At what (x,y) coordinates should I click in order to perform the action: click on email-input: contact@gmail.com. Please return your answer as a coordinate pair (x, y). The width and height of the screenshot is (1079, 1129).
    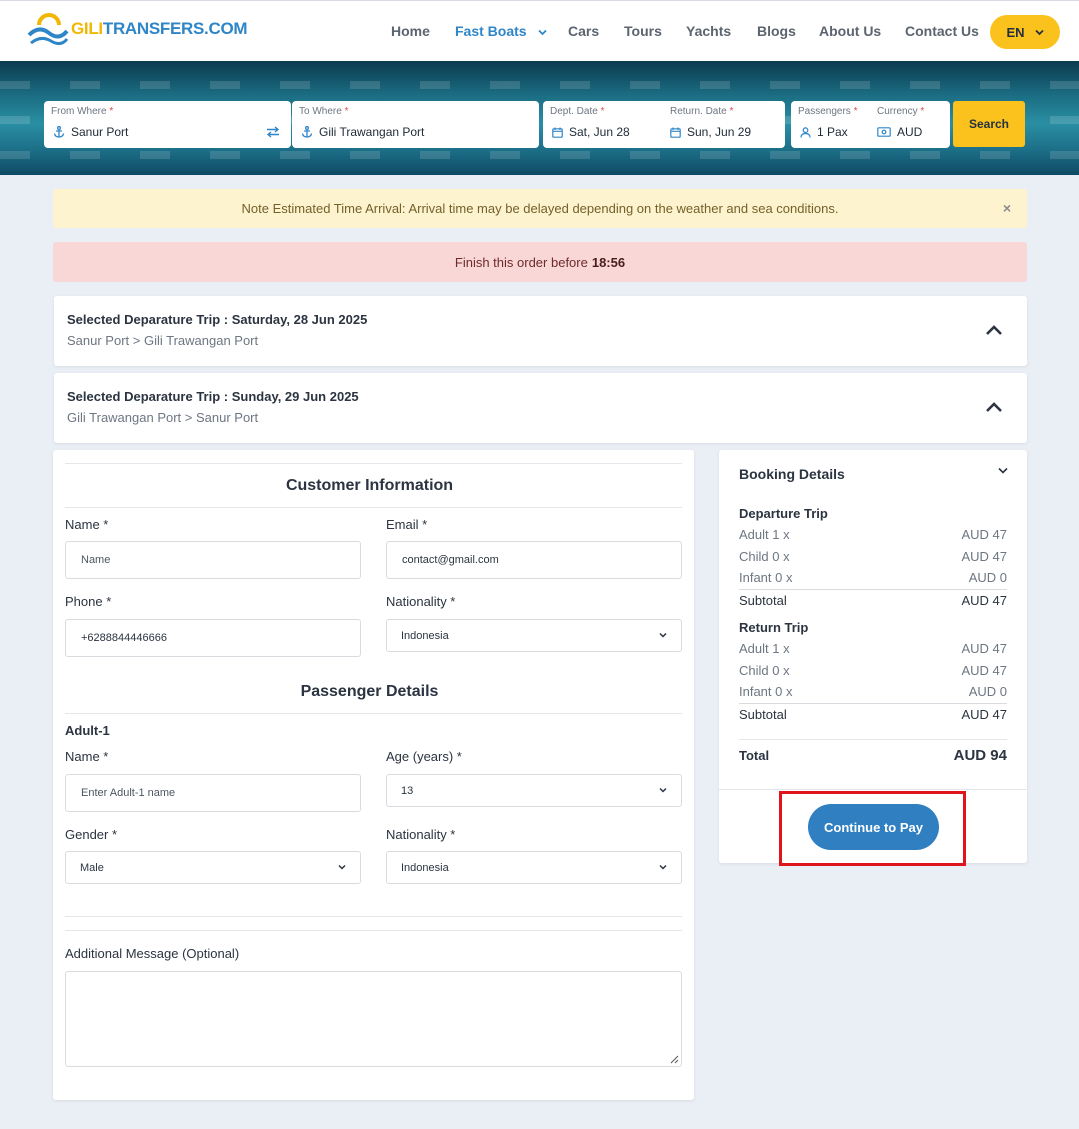
    Looking at the image, I should click on (534, 560).